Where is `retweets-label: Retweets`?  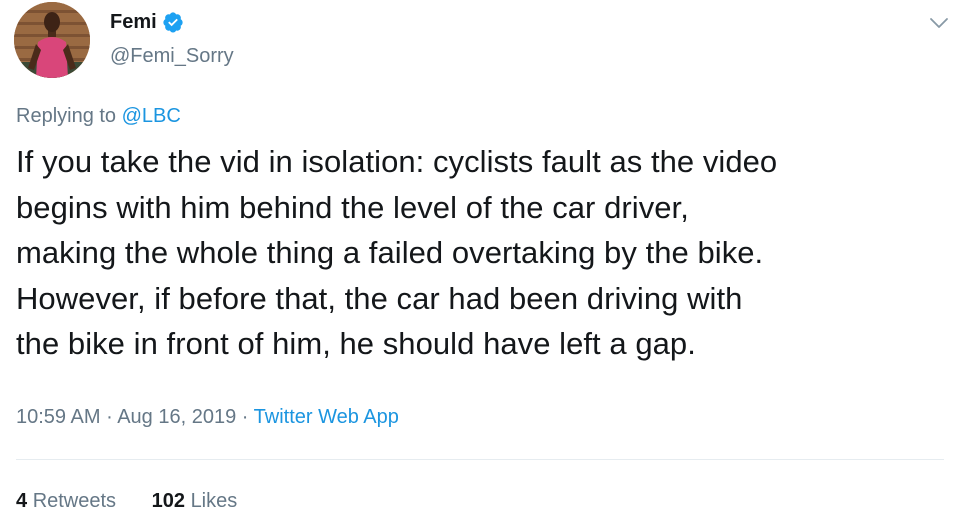 retweets-label: Retweets is located at coordinates (74, 501).